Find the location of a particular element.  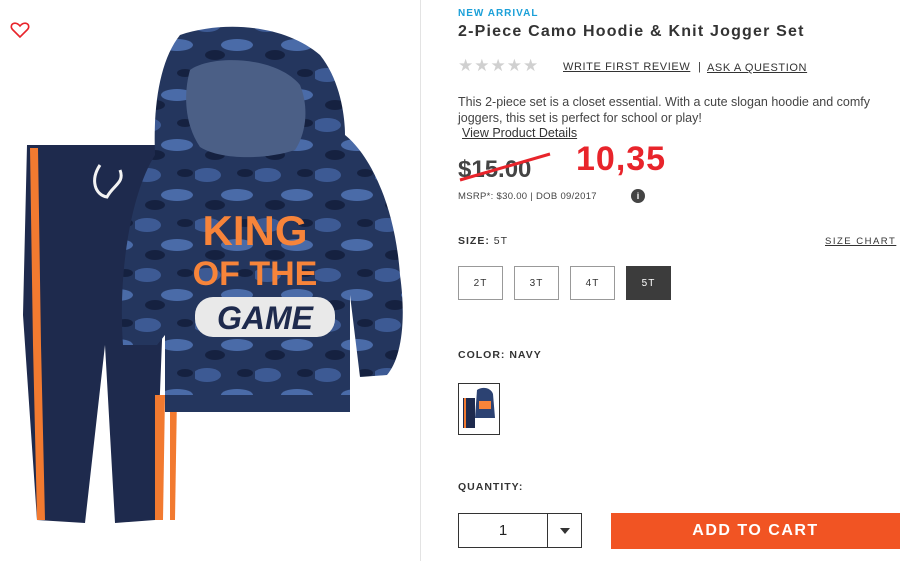

new-arrival-badge: NEW ARRIVAL is located at coordinates (498, 13).